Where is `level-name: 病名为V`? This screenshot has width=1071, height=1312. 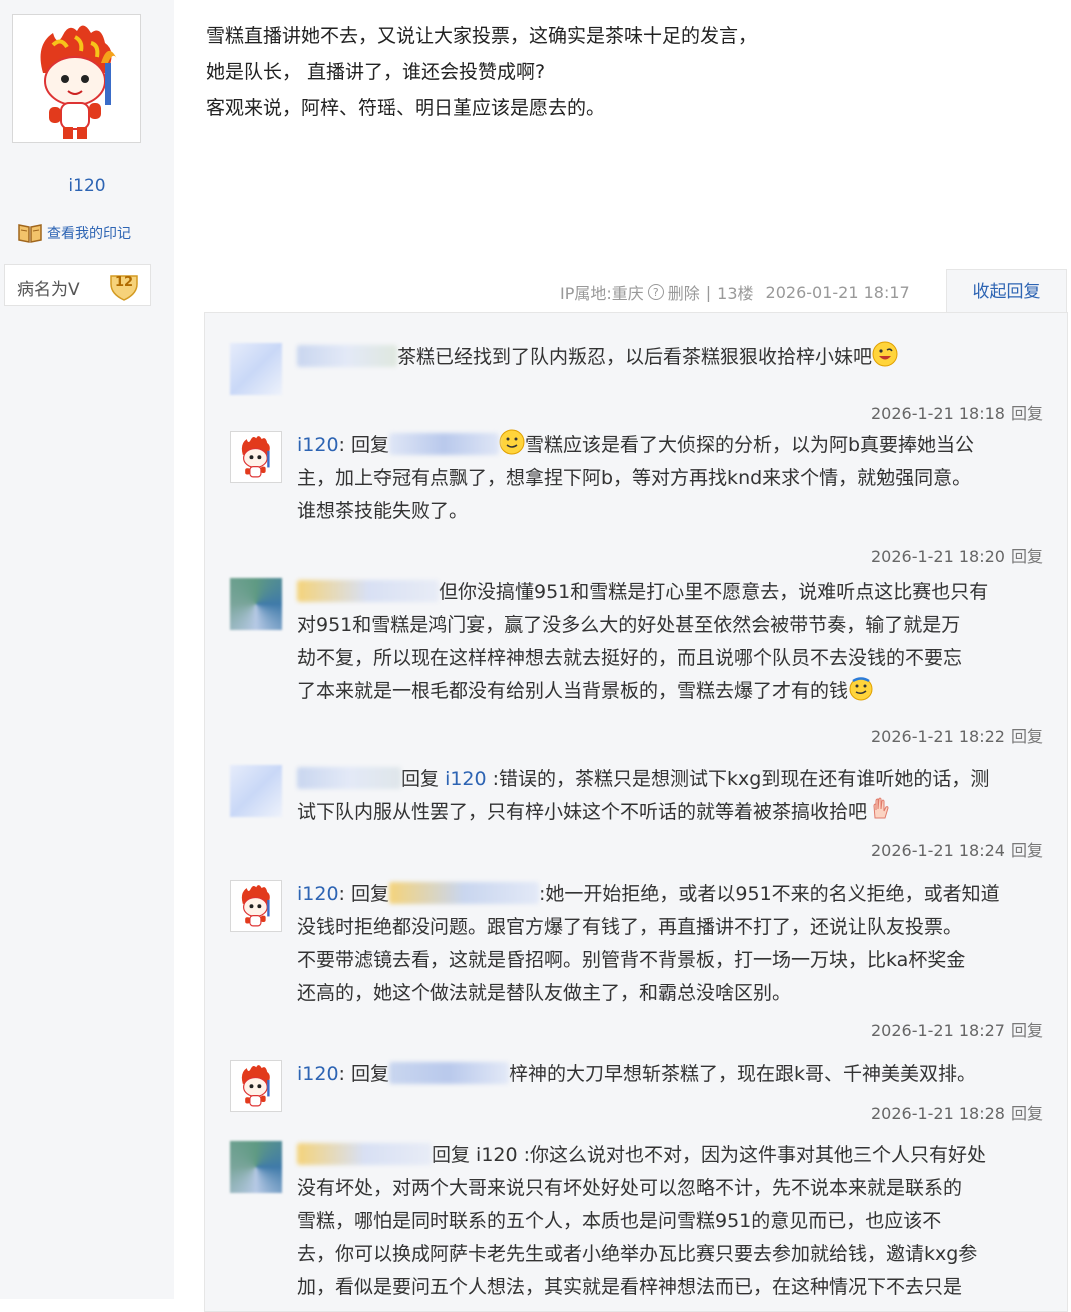 level-name: 病名为V is located at coordinates (48, 290).